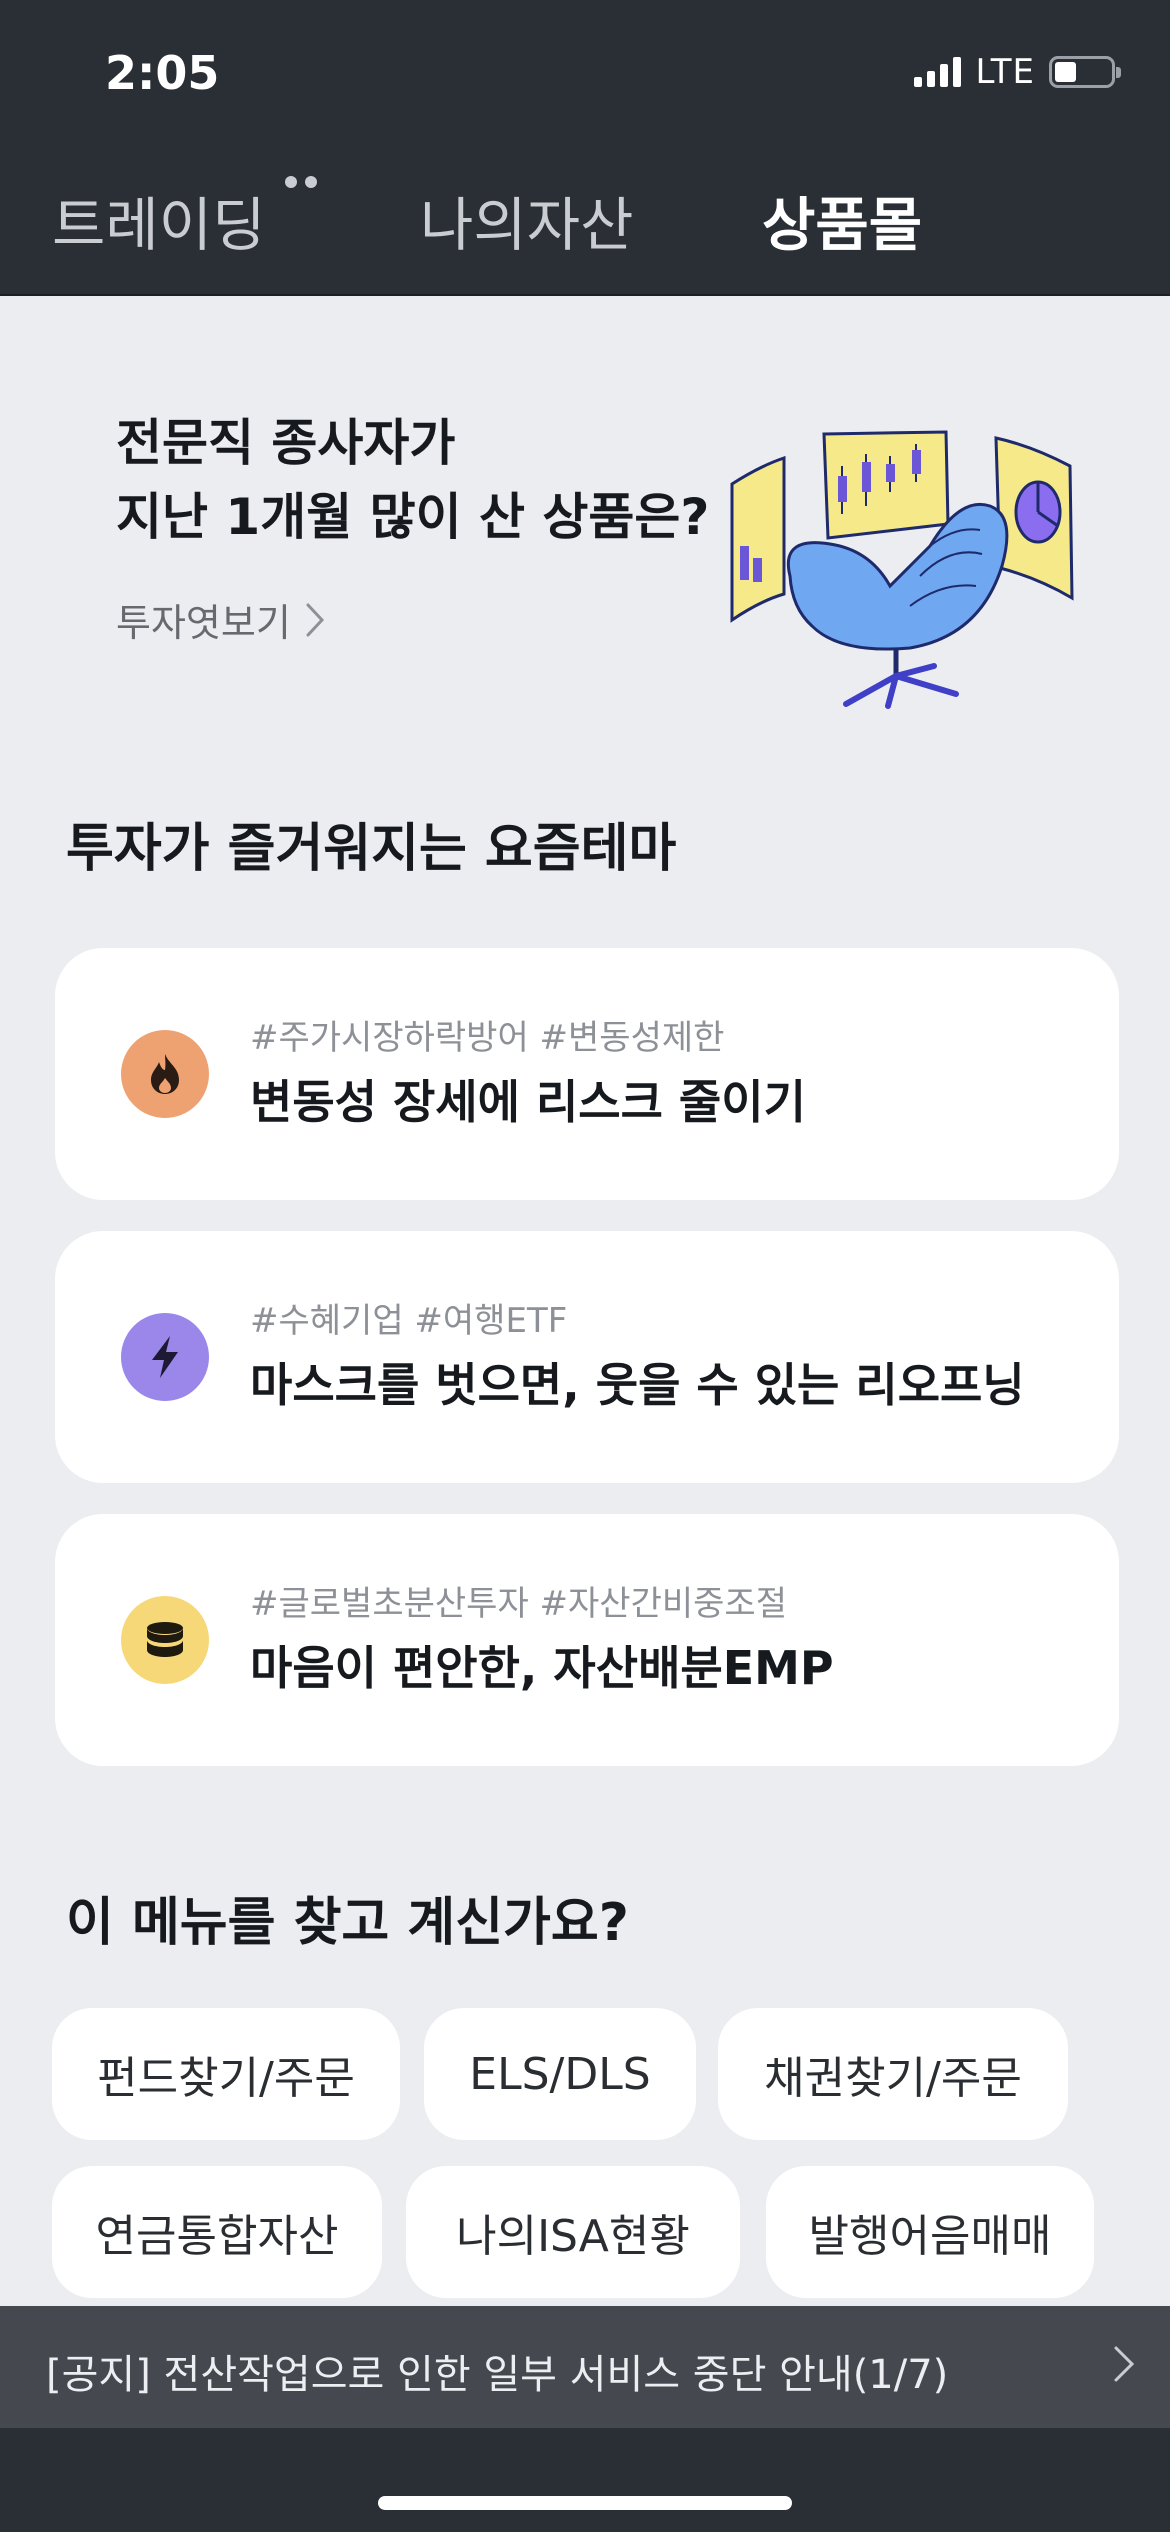 The image size is (1170, 2532). What do you see at coordinates (902, 569) in the screenshot?
I see `armchair-with-charts-illustration` at bounding box center [902, 569].